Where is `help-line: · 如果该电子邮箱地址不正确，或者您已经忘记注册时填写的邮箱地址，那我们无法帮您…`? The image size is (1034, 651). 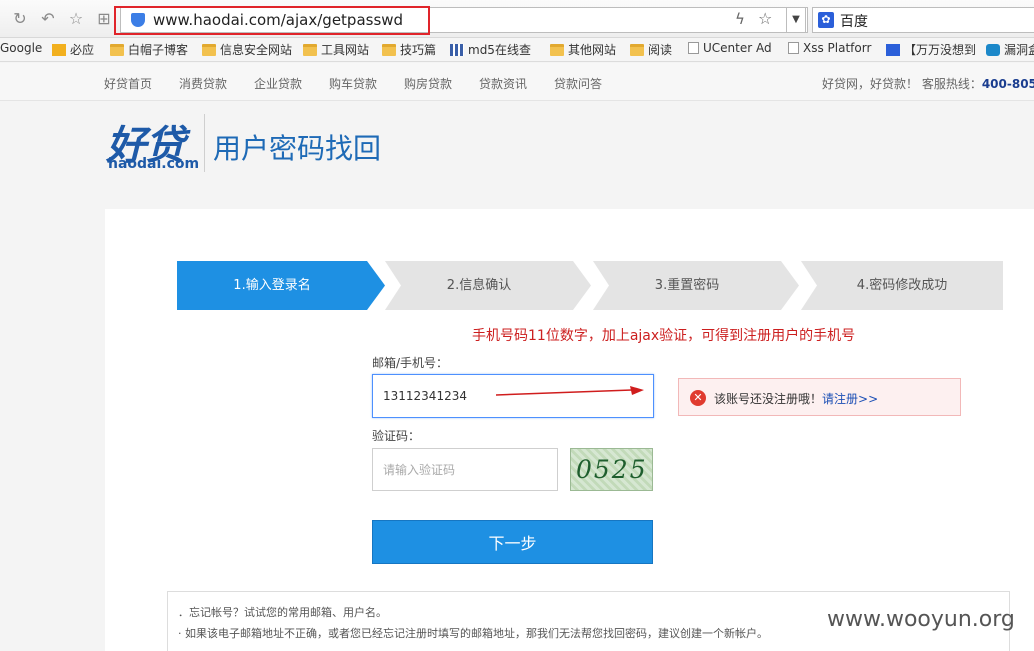 help-line: · 如果该电子邮箱地址不正确，或者您已经忘记注册时填写的邮箱地址，那我们无法帮您… is located at coordinates (473, 633).